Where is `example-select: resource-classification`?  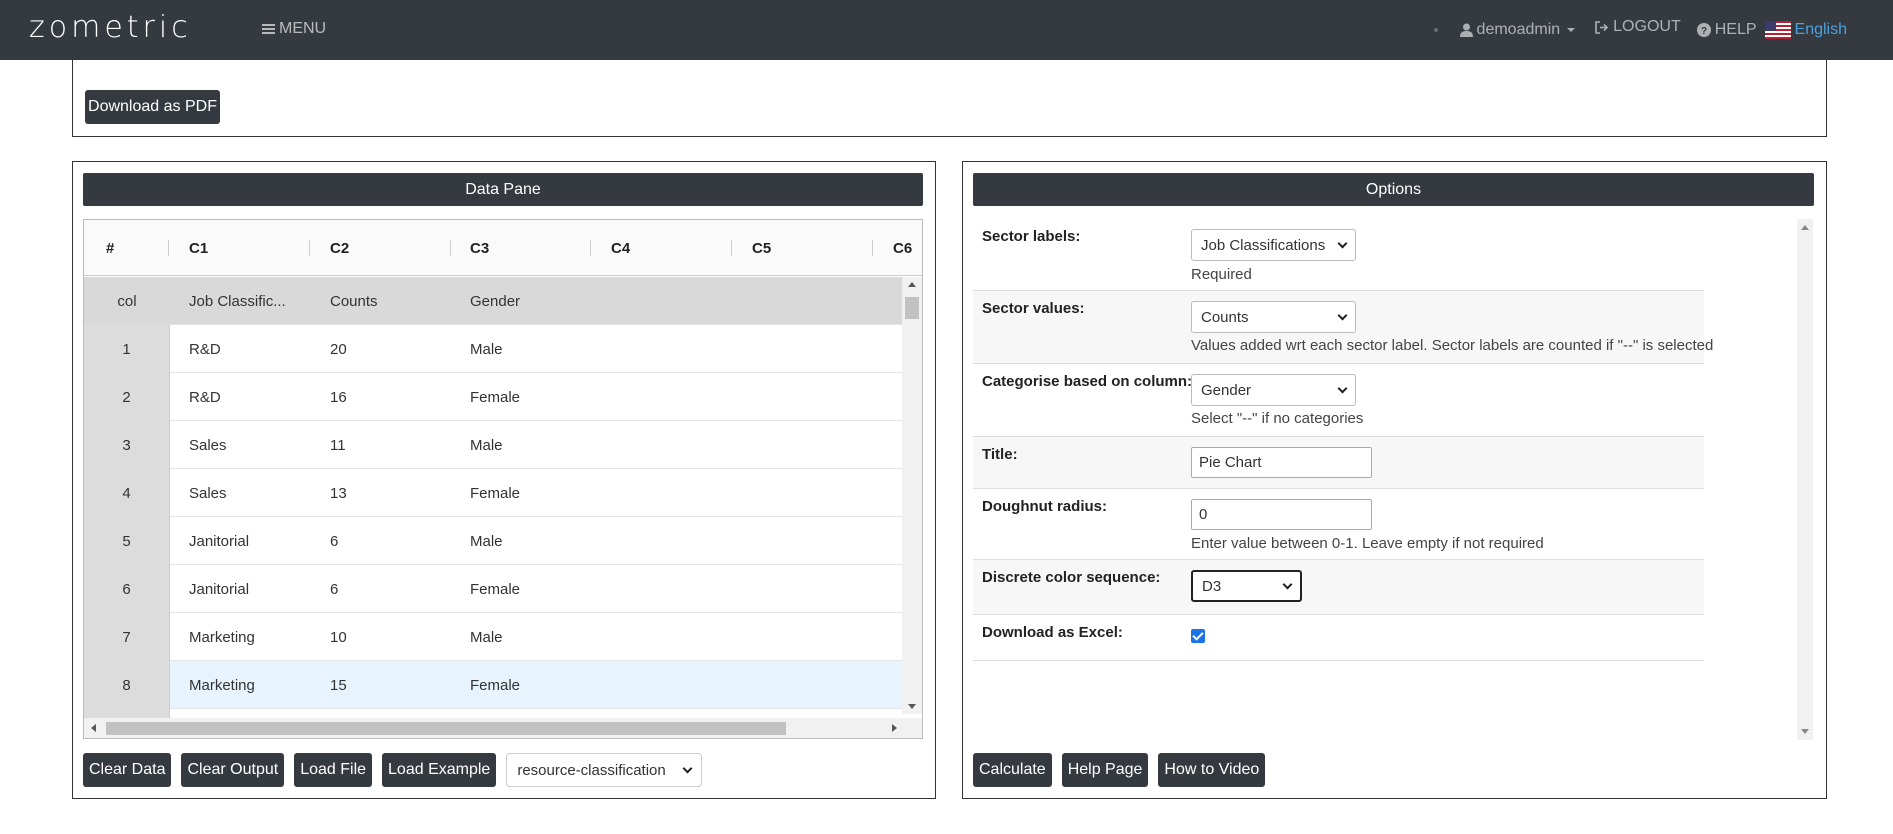 example-select: resource-classification is located at coordinates (604, 770).